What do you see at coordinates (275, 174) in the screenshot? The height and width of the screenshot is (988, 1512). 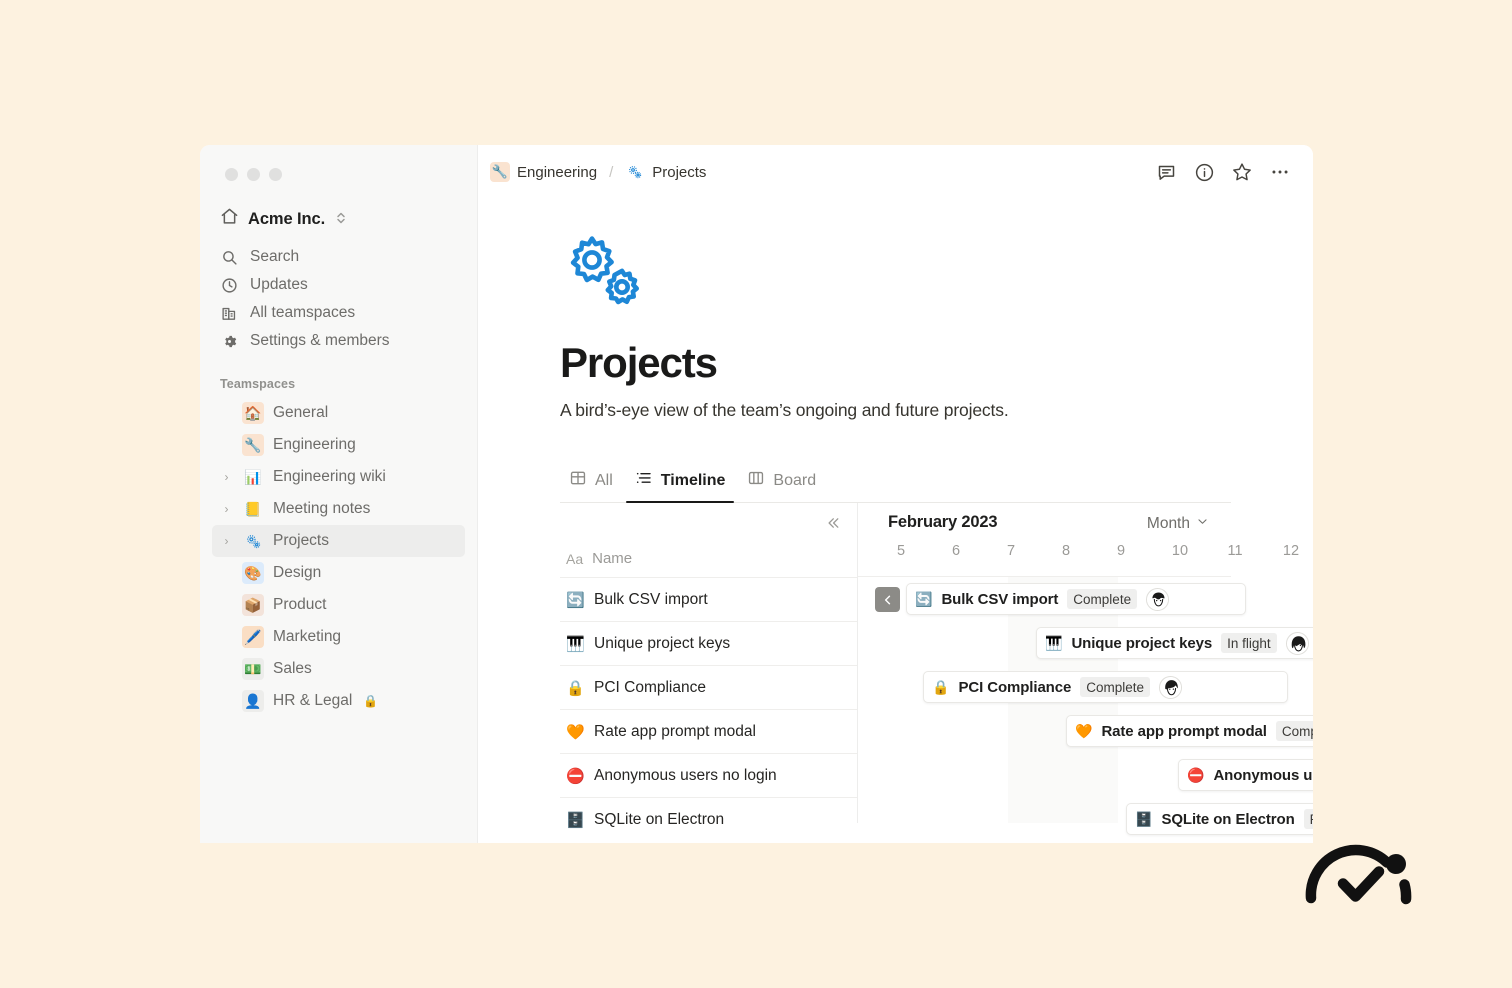 I see `zoom-button` at bounding box center [275, 174].